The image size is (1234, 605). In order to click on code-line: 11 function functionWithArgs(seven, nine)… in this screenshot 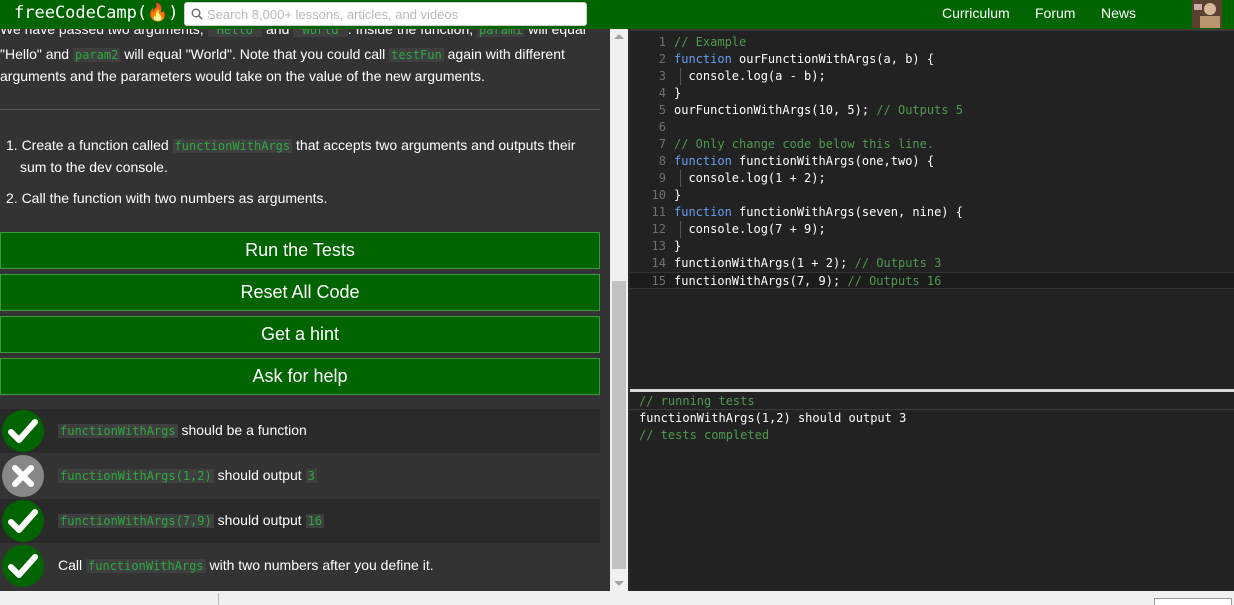, I will do `click(932, 212)`.